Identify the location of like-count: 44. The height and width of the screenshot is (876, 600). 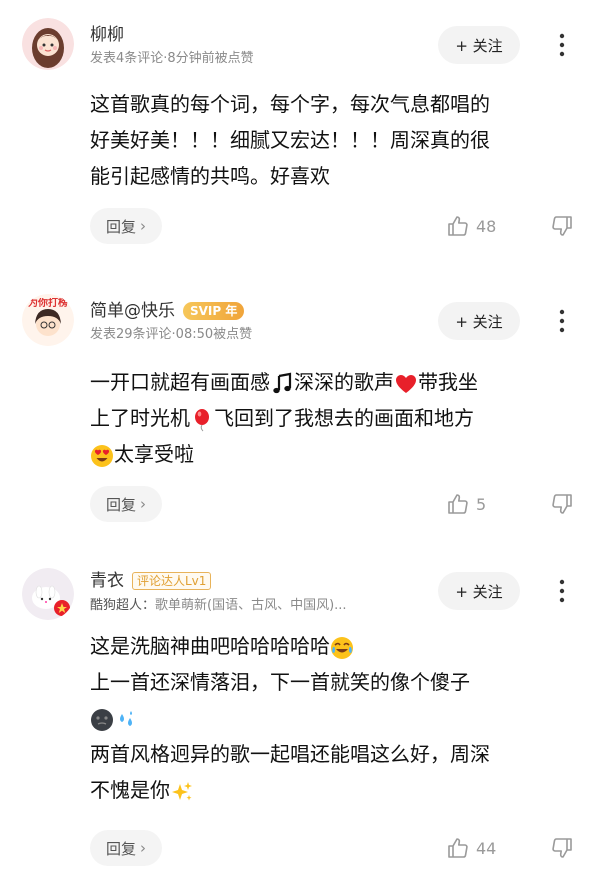
(486, 848).